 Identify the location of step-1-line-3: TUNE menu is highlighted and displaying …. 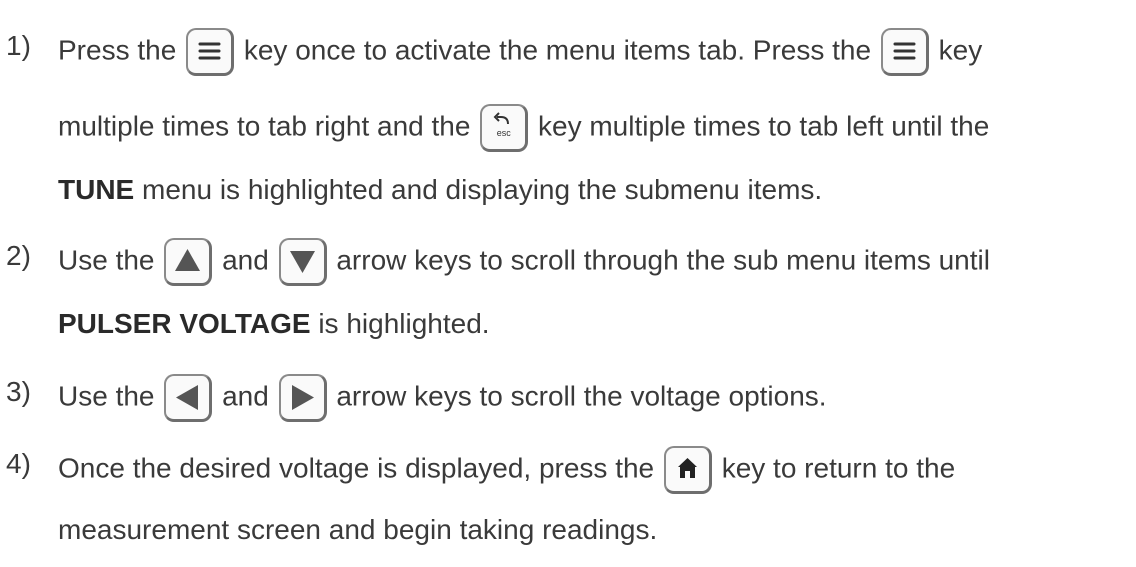
(440, 190).